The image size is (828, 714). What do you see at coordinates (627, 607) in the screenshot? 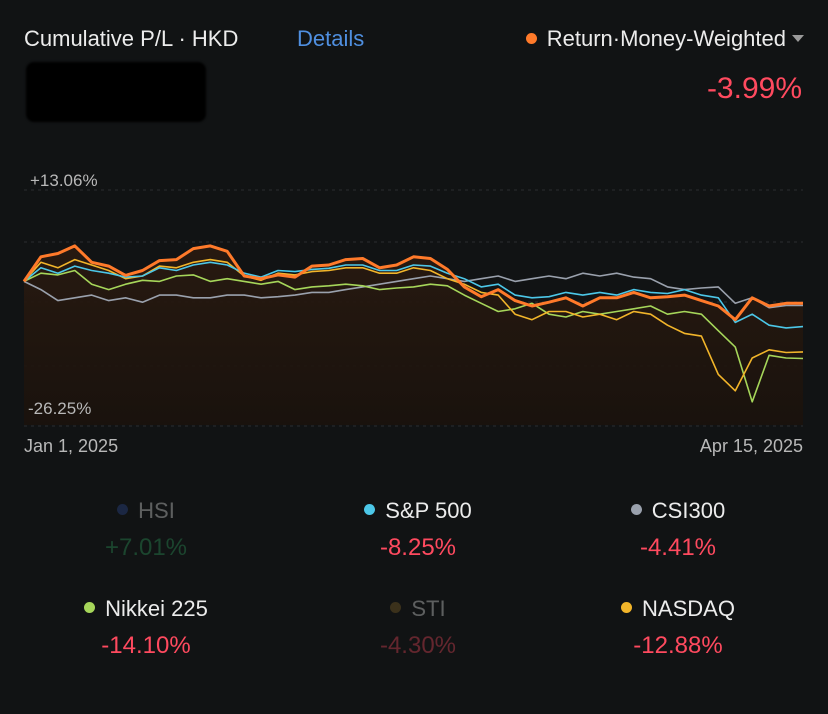
I see `nasdaq-dot-icon` at bounding box center [627, 607].